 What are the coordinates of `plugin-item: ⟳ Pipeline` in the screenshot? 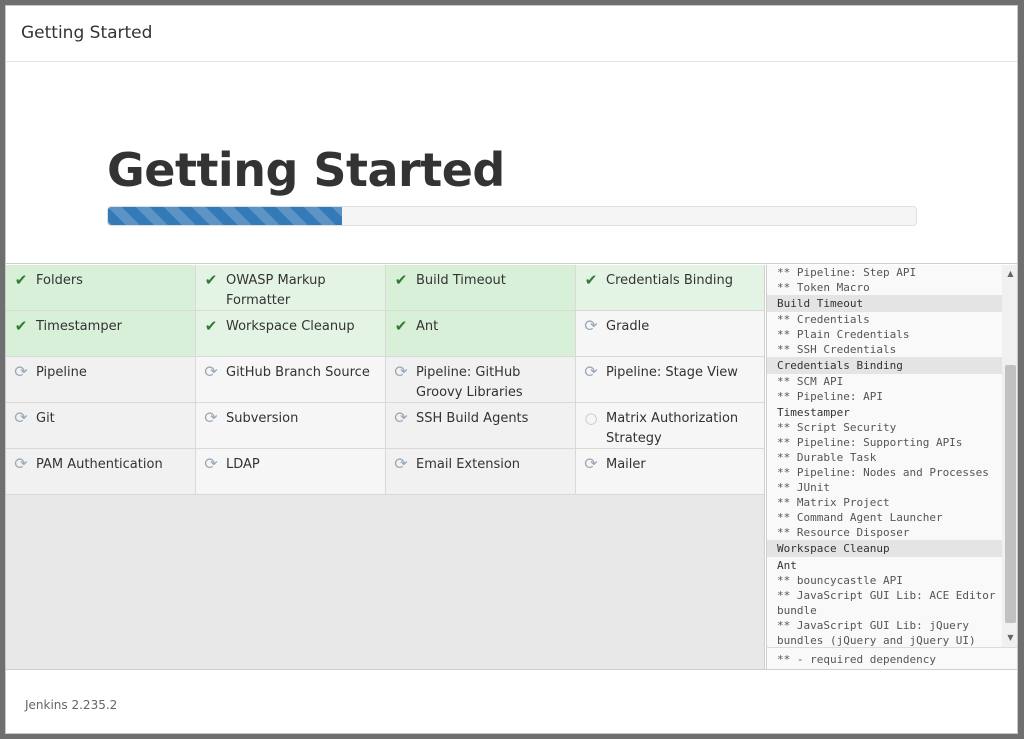 It's located at (101, 380).